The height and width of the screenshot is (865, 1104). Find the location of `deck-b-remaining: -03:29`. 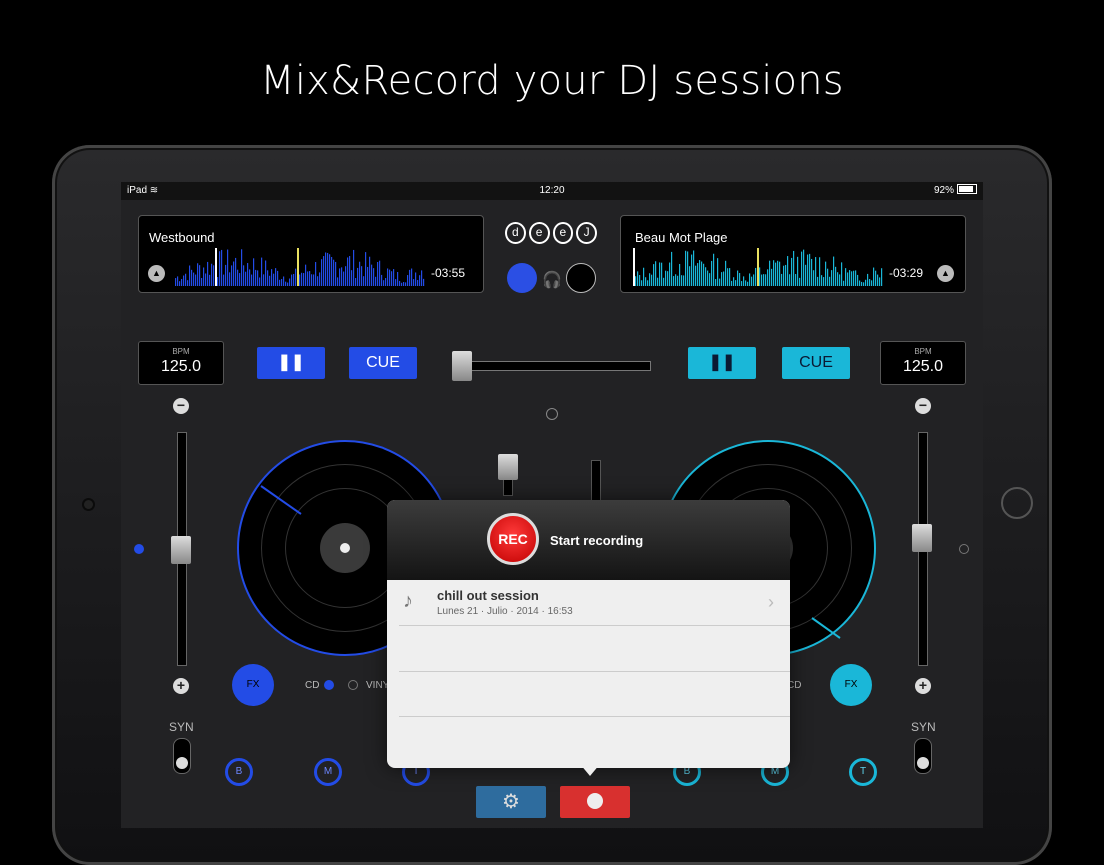

deck-b-remaining: -03:29 is located at coordinates (906, 273).